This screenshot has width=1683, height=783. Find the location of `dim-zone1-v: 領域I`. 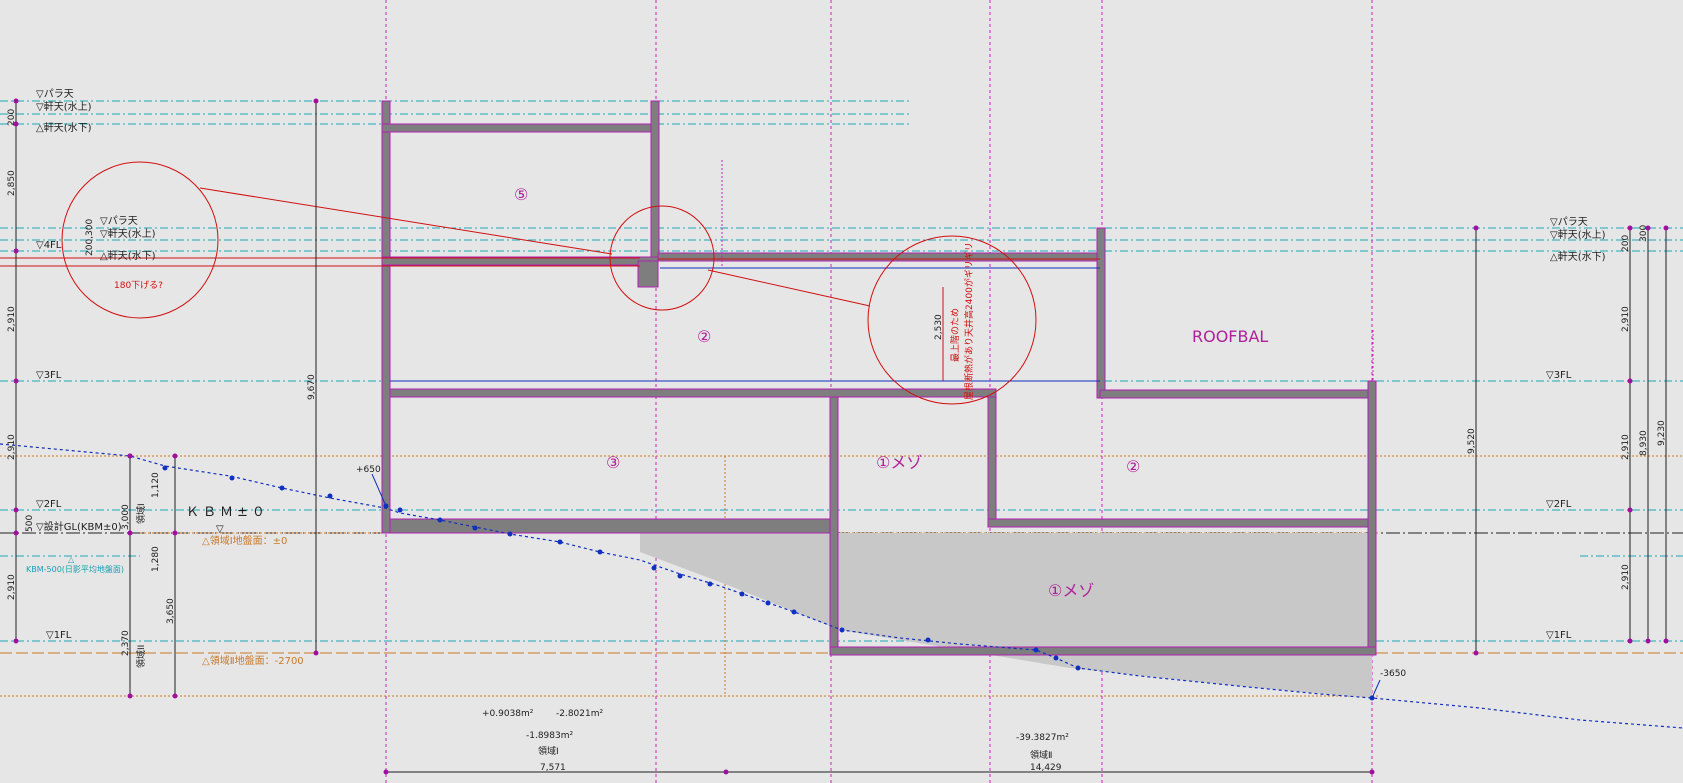

dim-zone1-v: 領域I is located at coordinates (141, 513).